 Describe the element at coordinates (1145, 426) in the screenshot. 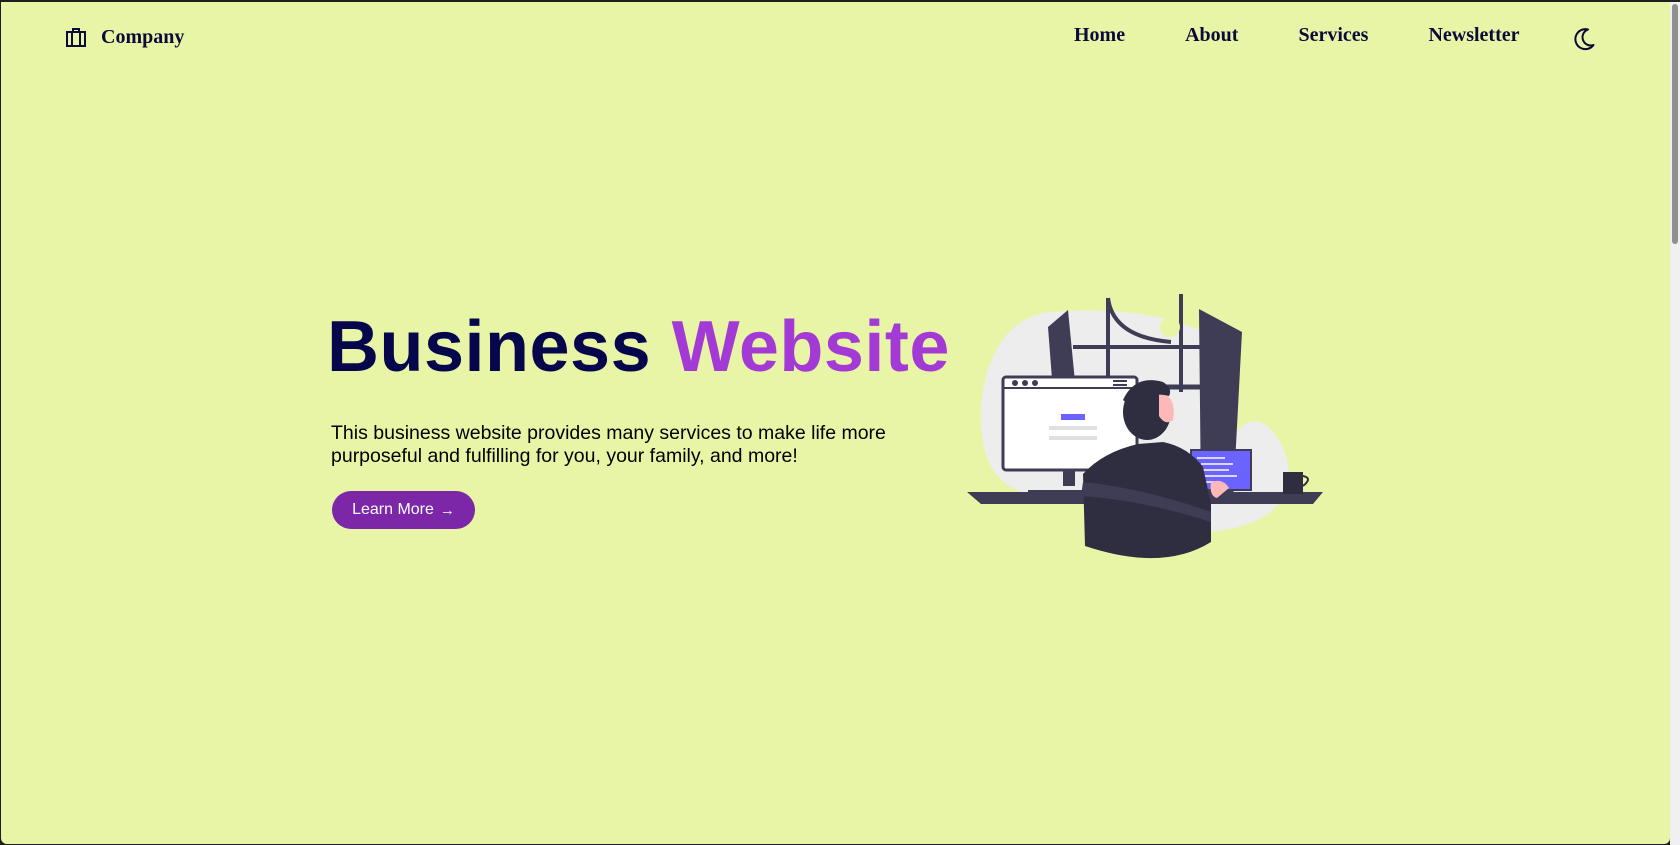

I see `person-at-computer-illustration` at that location.